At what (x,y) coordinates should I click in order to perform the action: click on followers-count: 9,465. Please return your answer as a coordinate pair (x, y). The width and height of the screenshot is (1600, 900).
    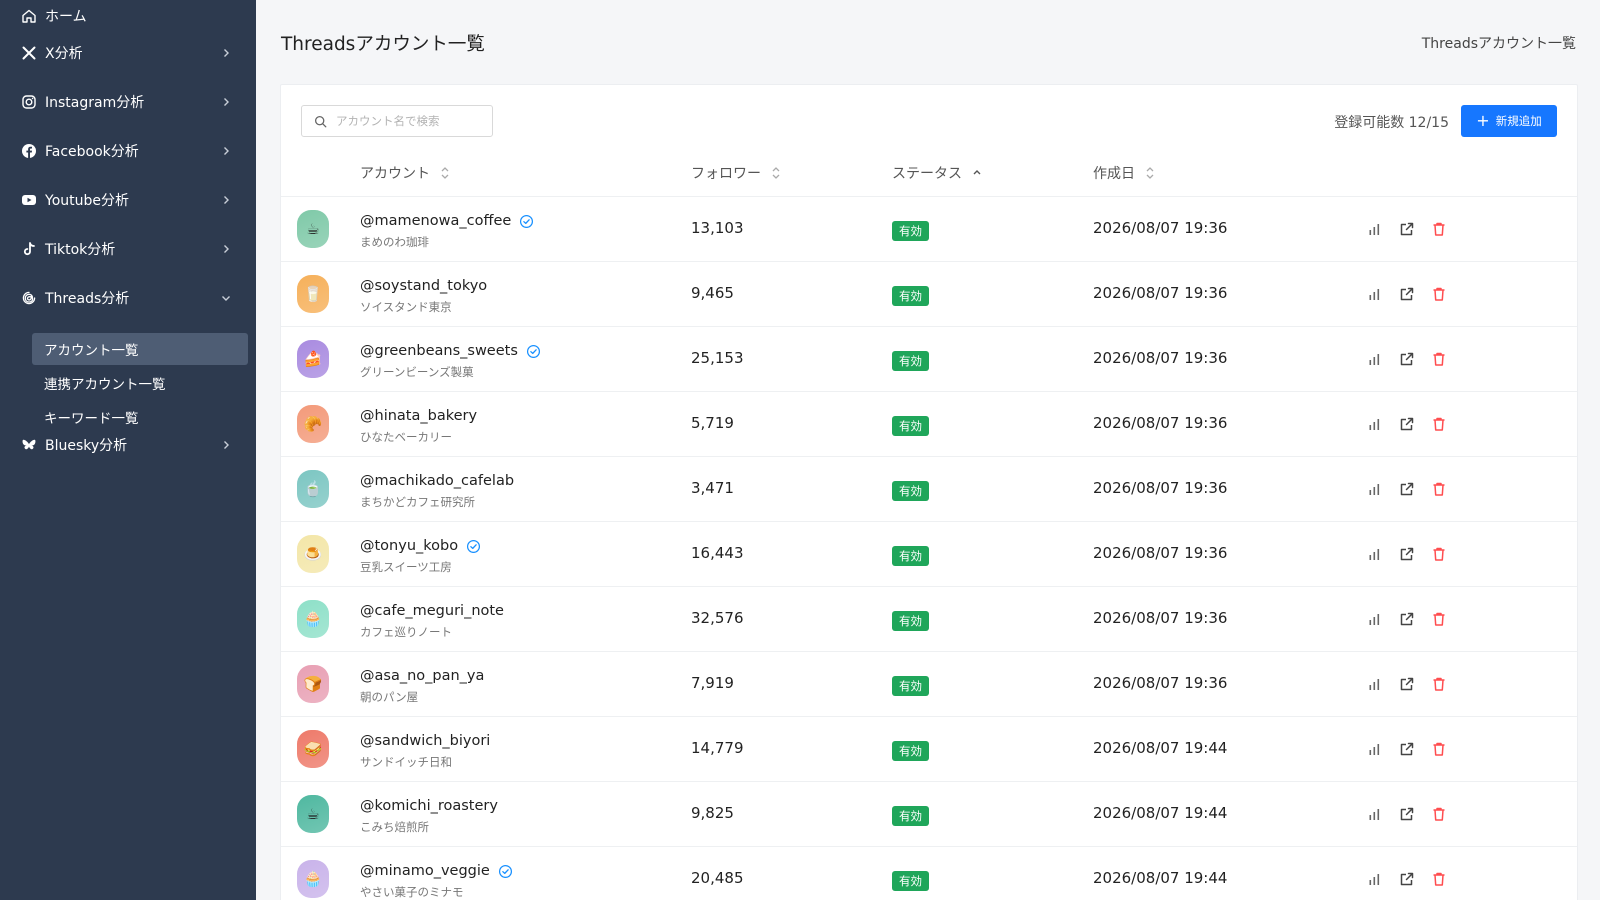
    Looking at the image, I should click on (712, 293).